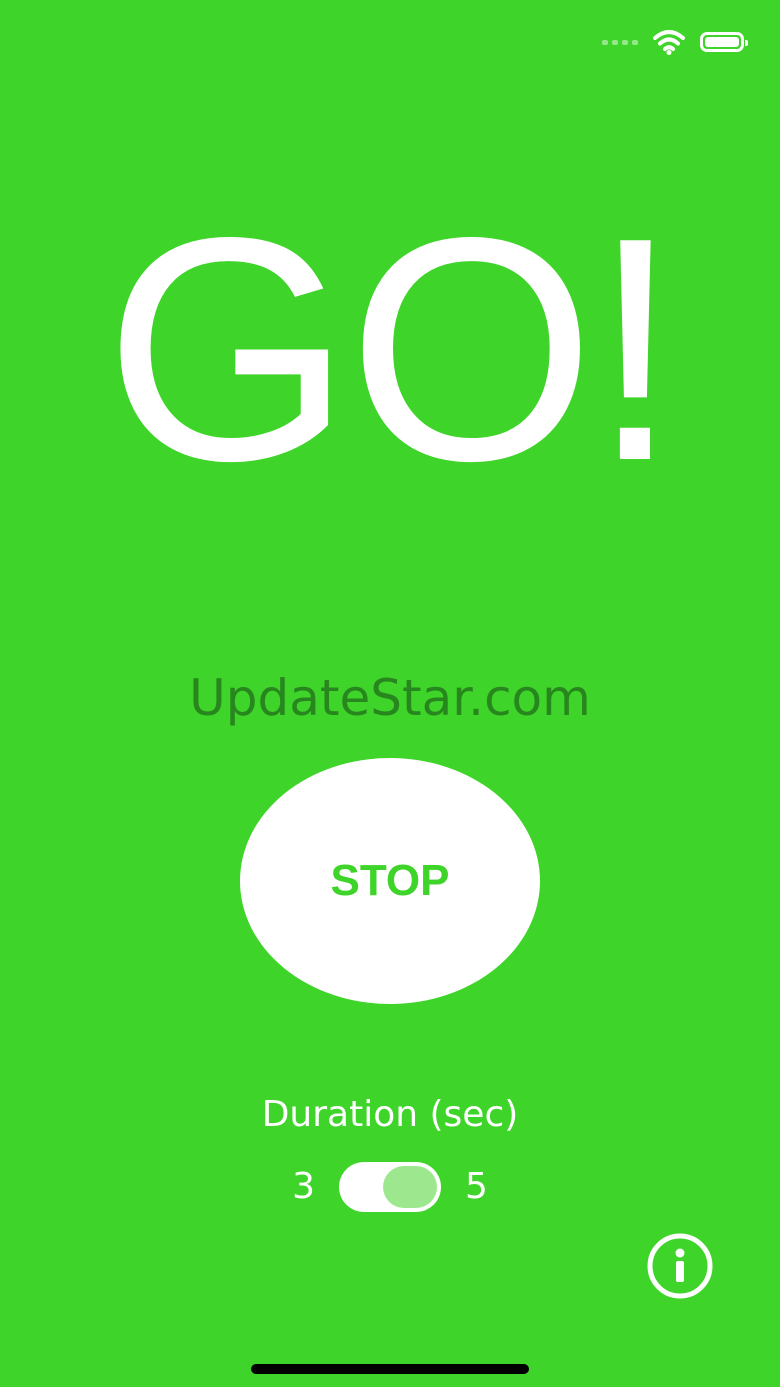 The image size is (780, 1387). What do you see at coordinates (390, 1114) in the screenshot?
I see `duration-label: Duration (sec)` at bounding box center [390, 1114].